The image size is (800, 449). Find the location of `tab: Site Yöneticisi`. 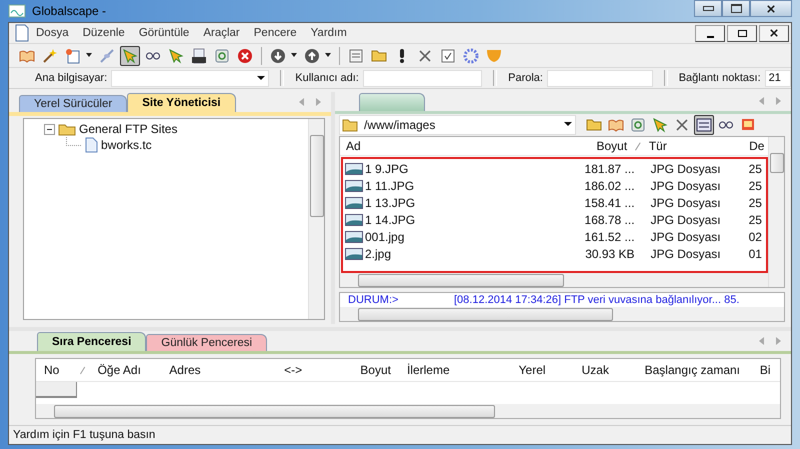

tab: Site Yöneticisi is located at coordinates (181, 102).